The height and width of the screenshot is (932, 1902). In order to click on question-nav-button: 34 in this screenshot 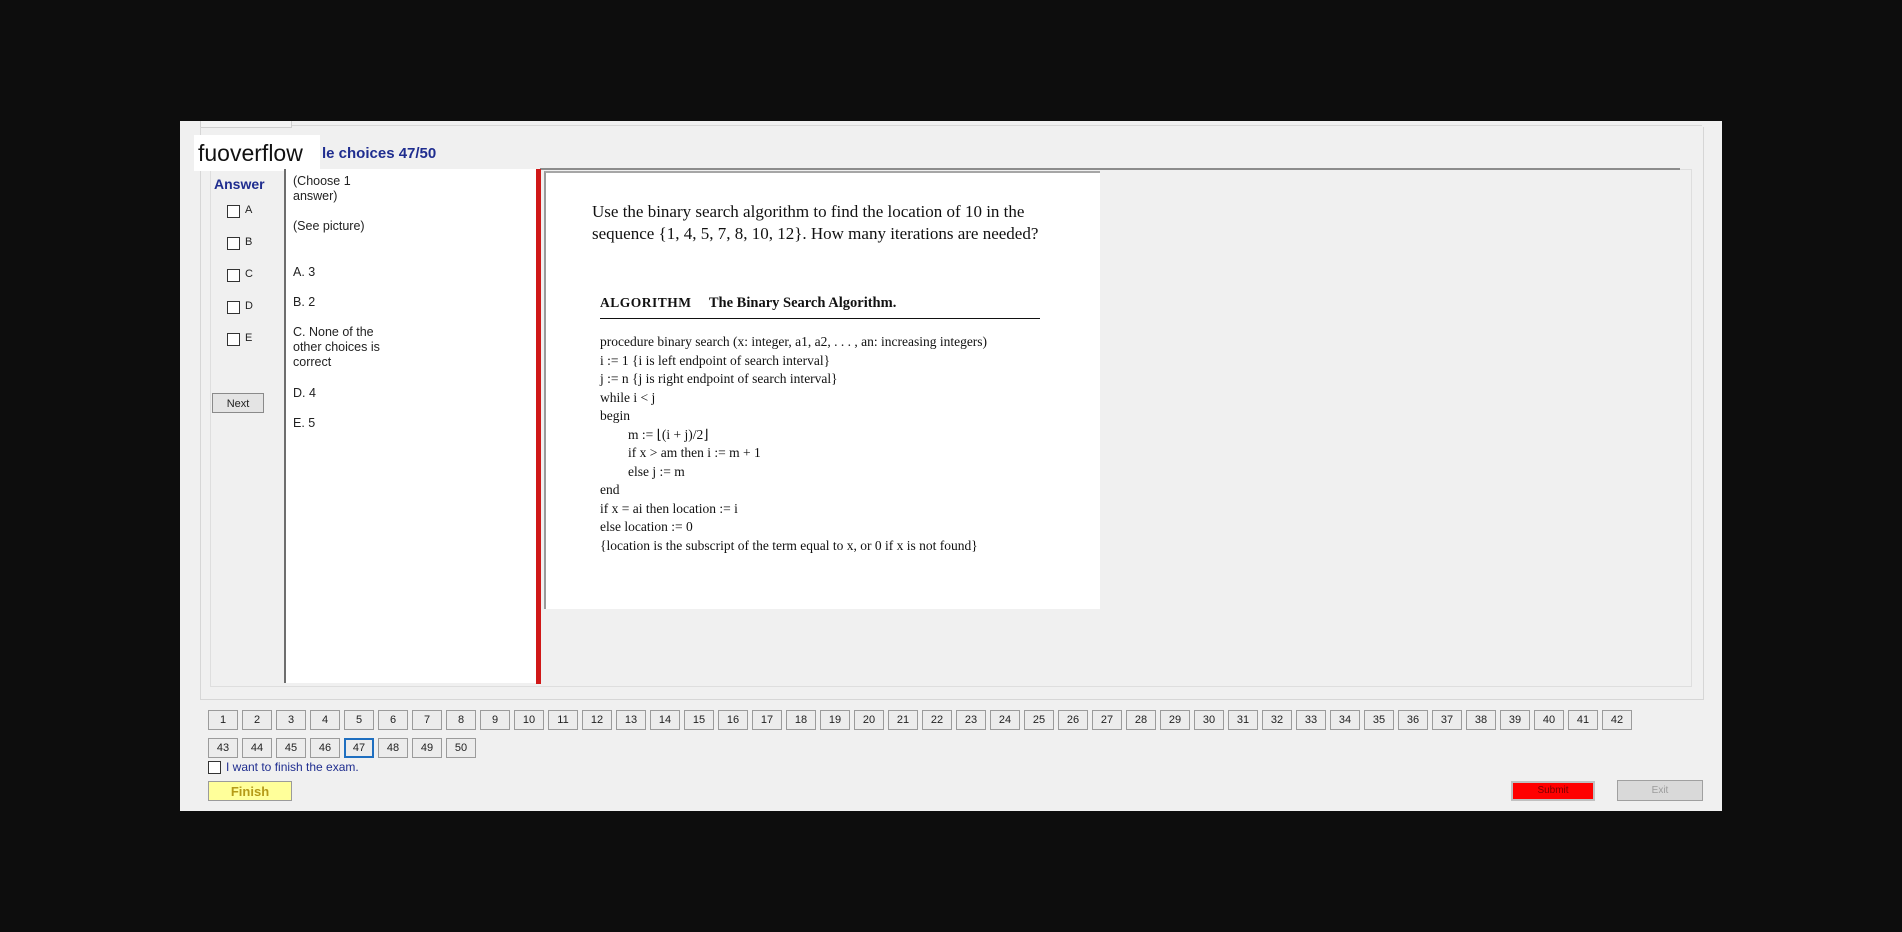, I will do `click(1345, 720)`.